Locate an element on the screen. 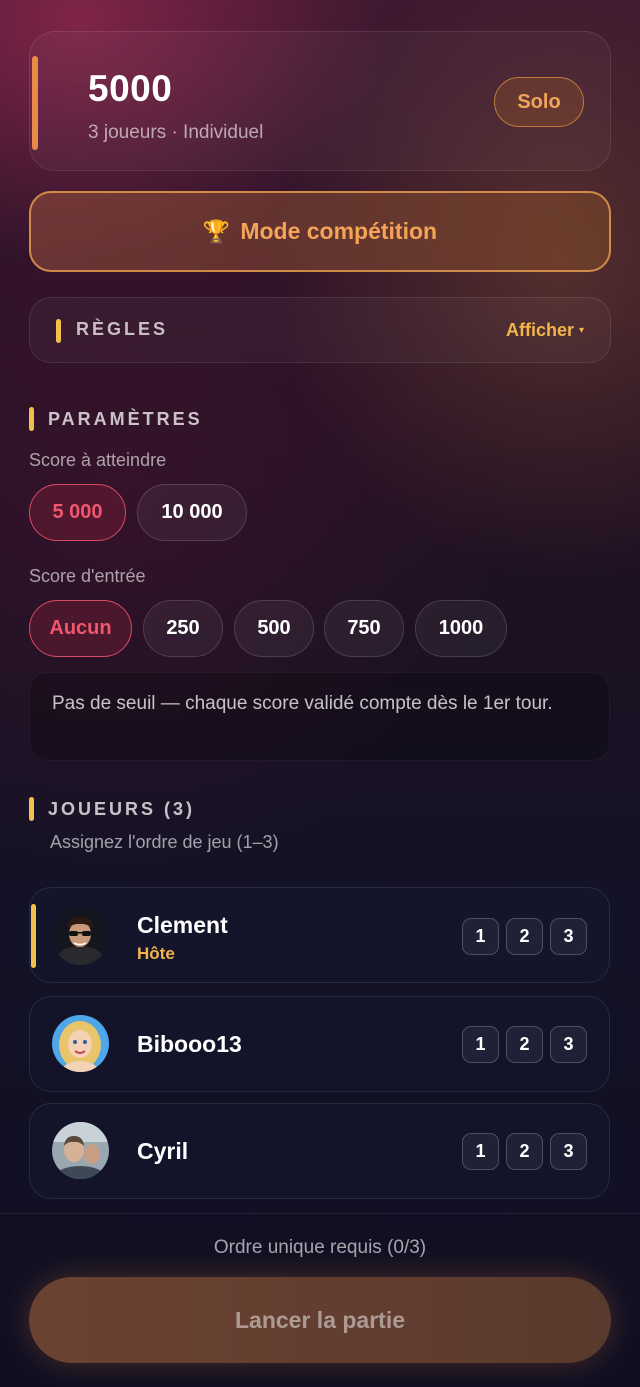  rules-section: RÈGLES Afficher ▾ is located at coordinates (320, 330).